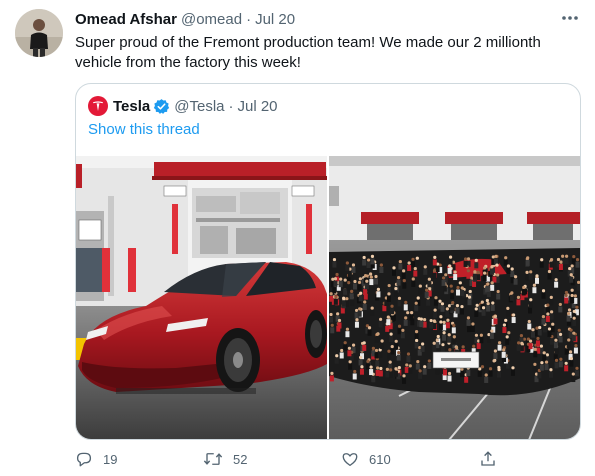 The height and width of the screenshot is (476, 595). What do you see at coordinates (366, 459) in the screenshot?
I see `like-button: 610` at bounding box center [366, 459].